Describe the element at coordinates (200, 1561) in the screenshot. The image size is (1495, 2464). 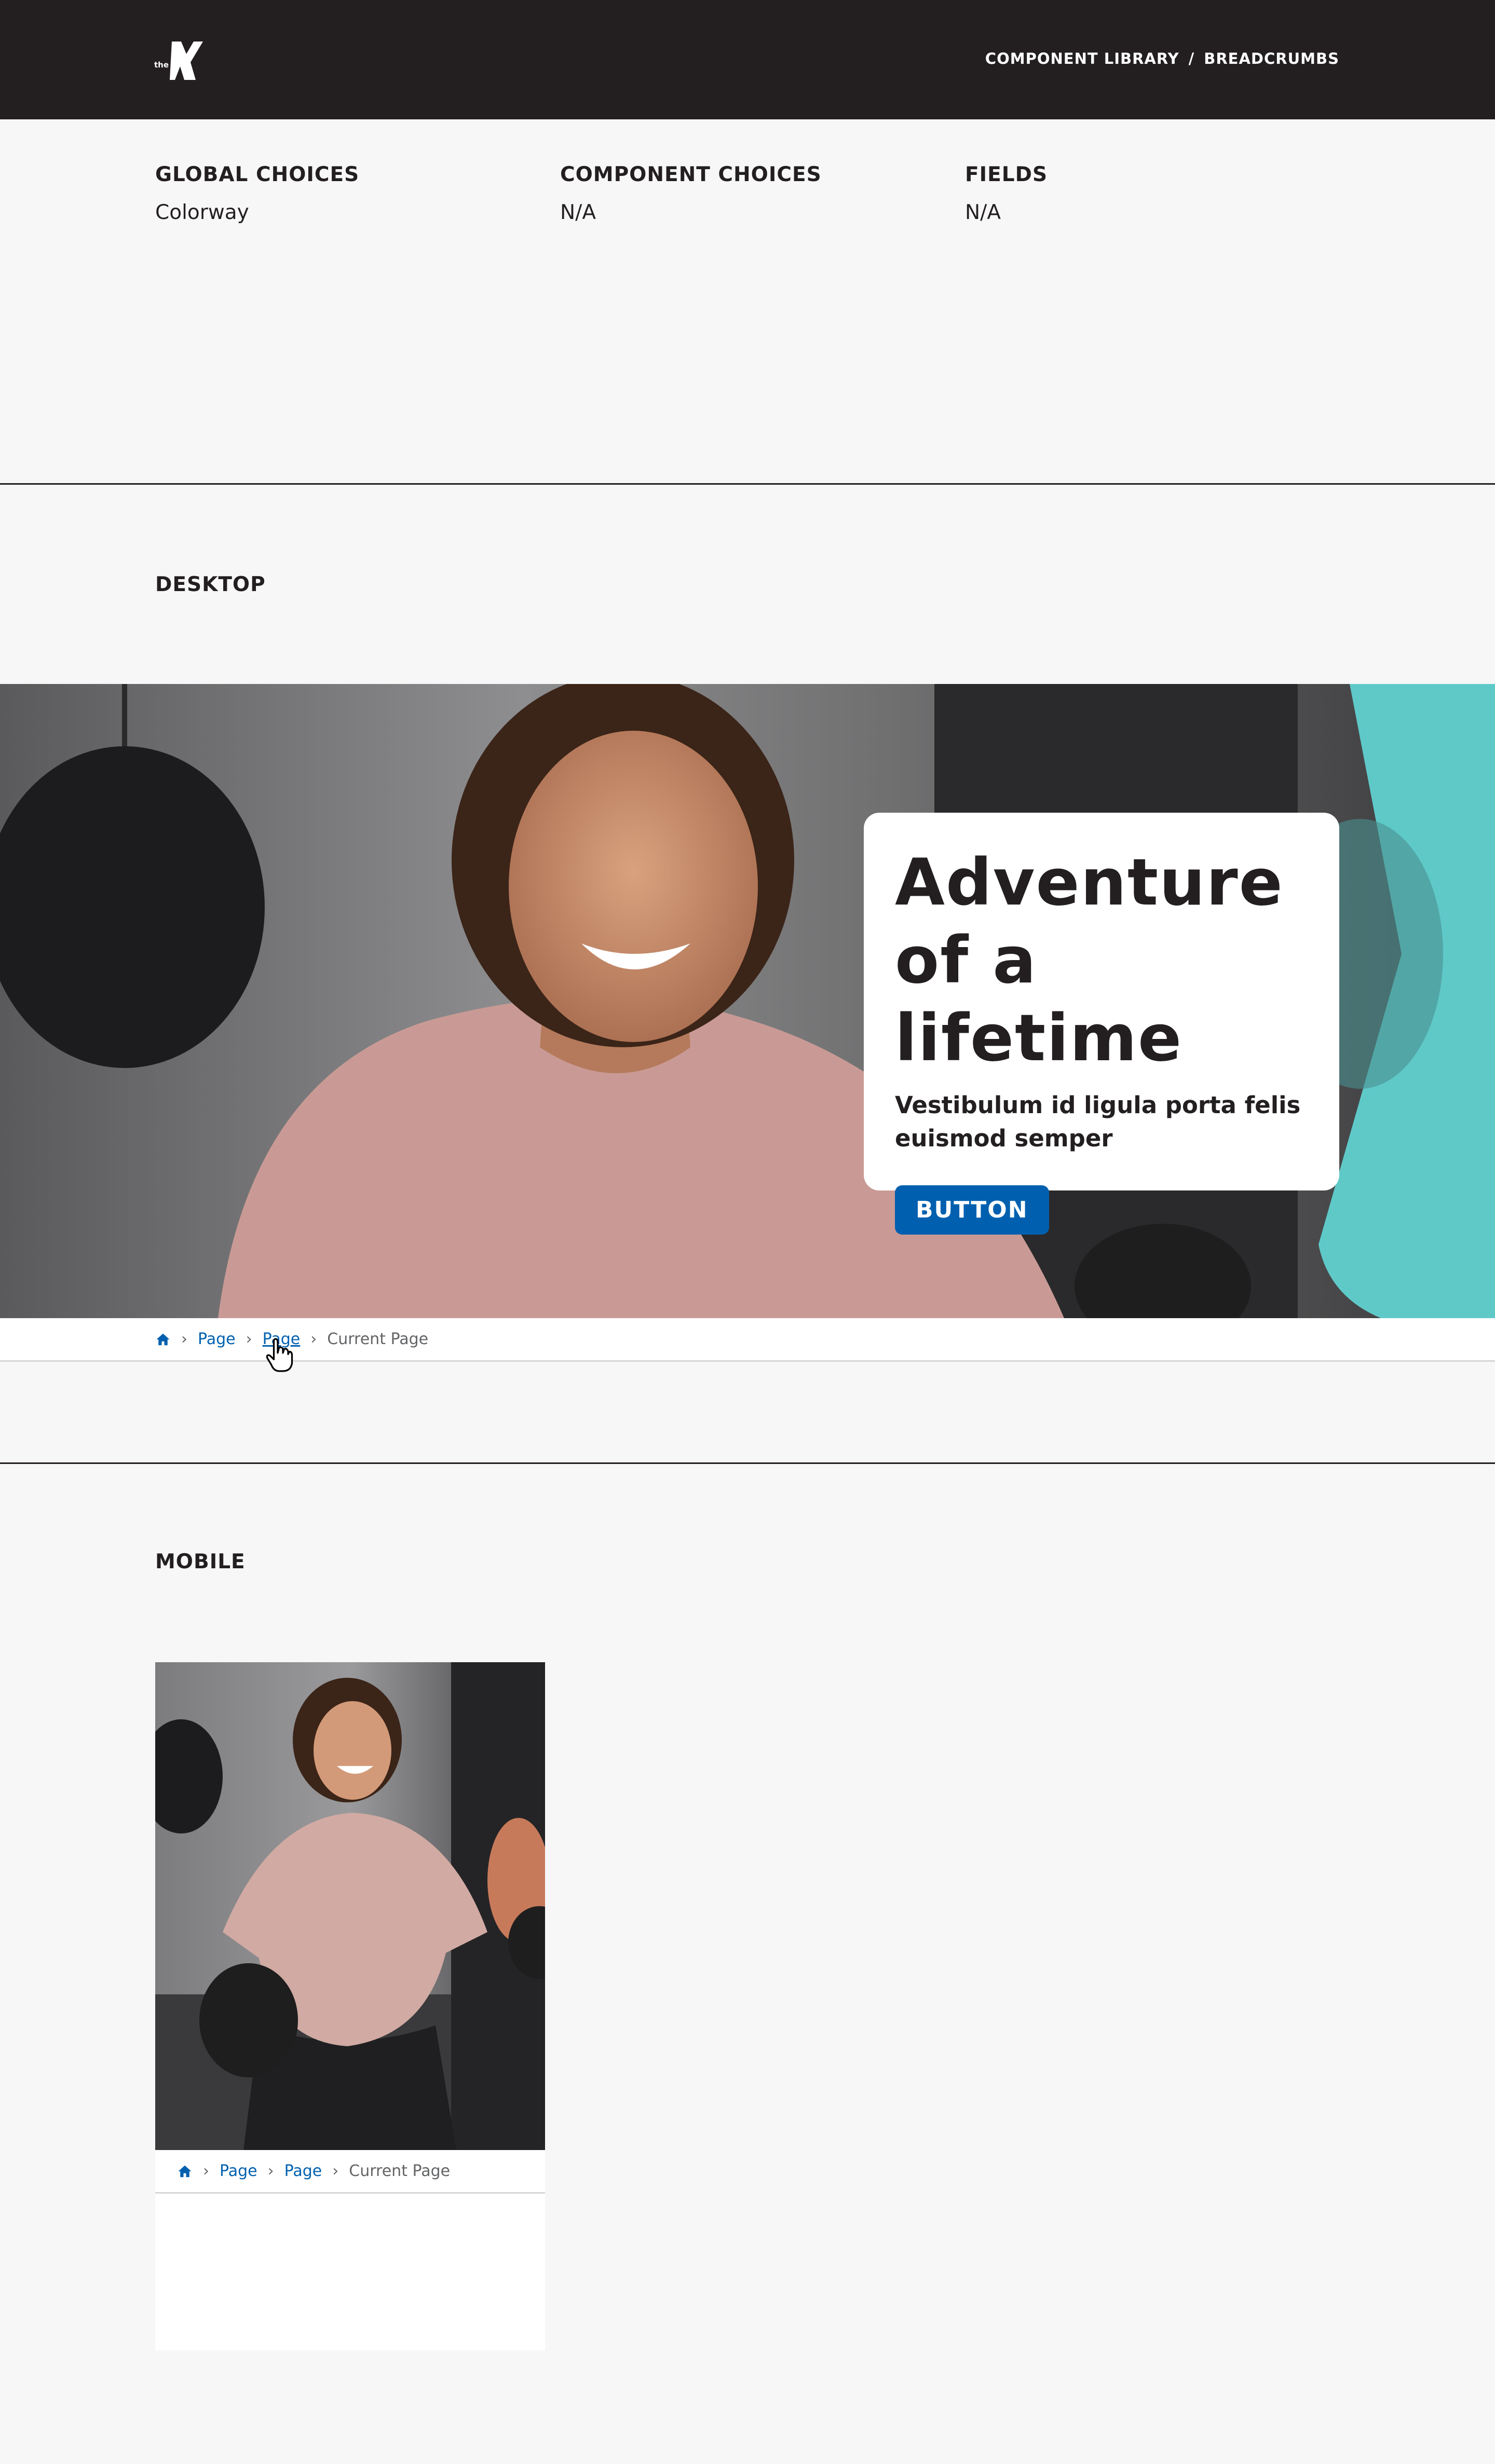
I see `mobile-section-label: MOBILE` at that location.